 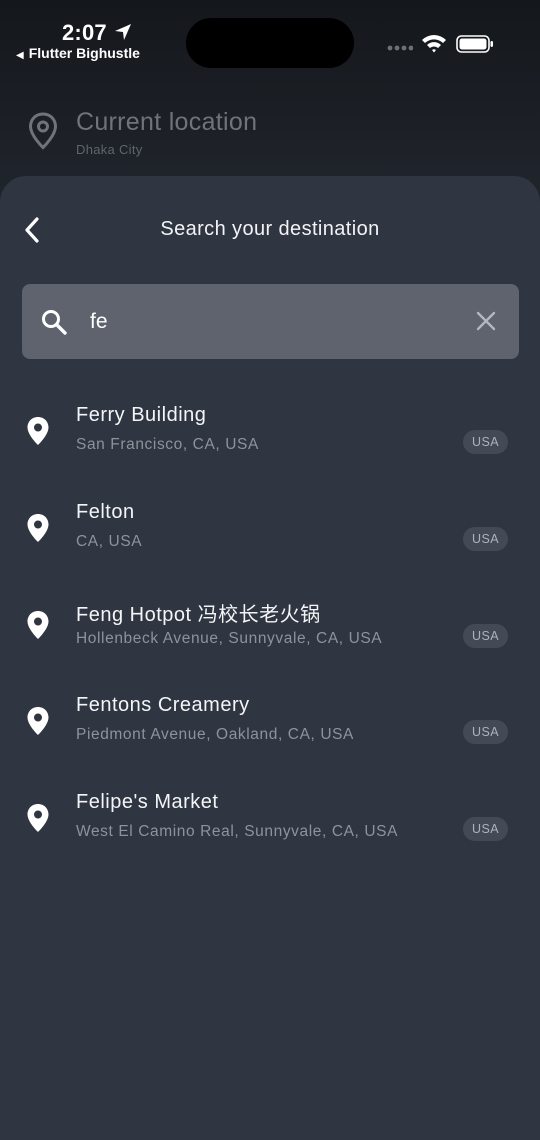 What do you see at coordinates (109, 541) in the screenshot?
I see `result-address: CA, USA` at bounding box center [109, 541].